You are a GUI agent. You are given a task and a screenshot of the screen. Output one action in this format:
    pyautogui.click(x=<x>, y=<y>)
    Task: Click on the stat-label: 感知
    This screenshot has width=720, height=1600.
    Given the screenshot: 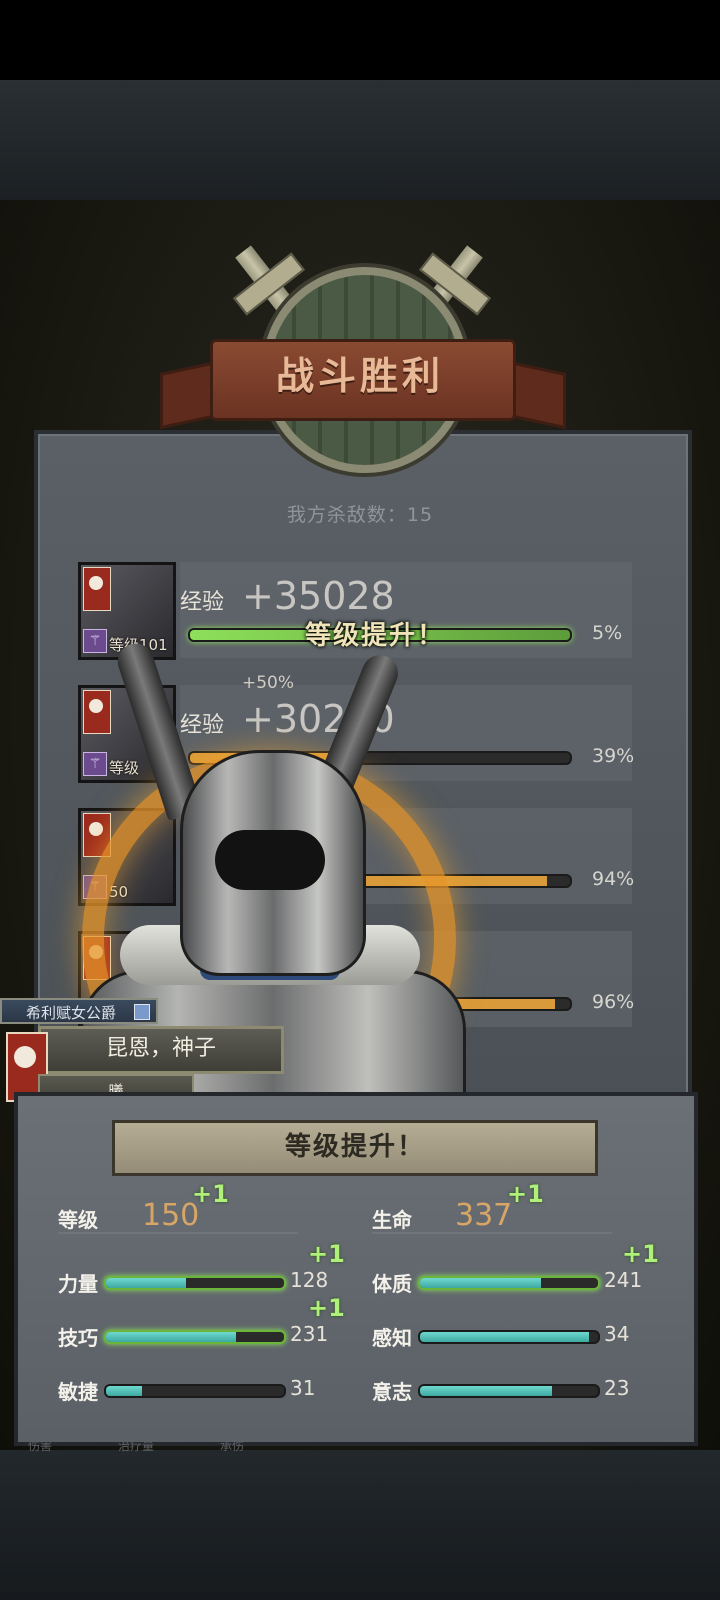 What is the action you would take?
    pyautogui.click(x=392, y=1338)
    